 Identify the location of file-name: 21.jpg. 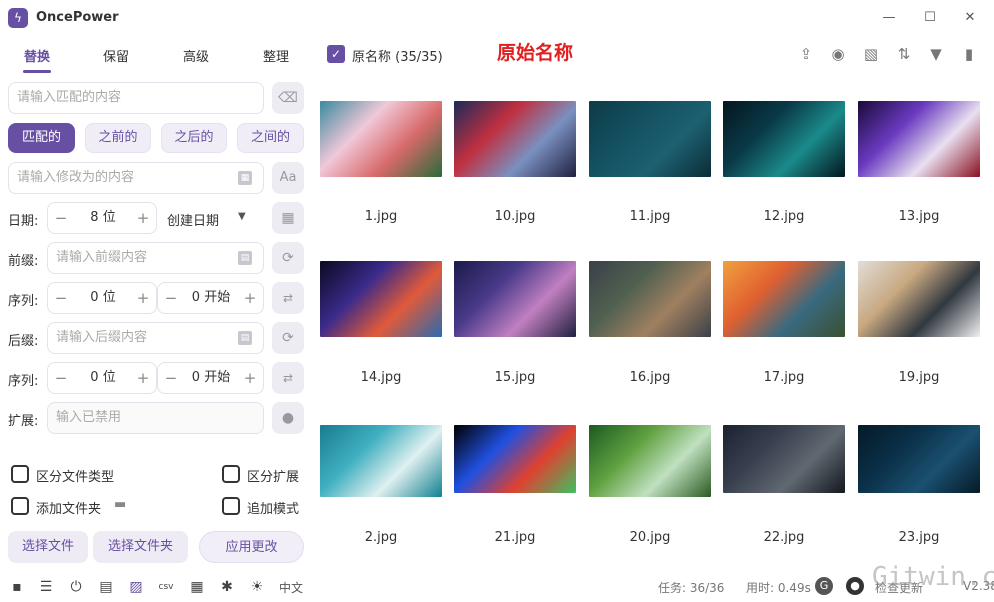
(515, 537).